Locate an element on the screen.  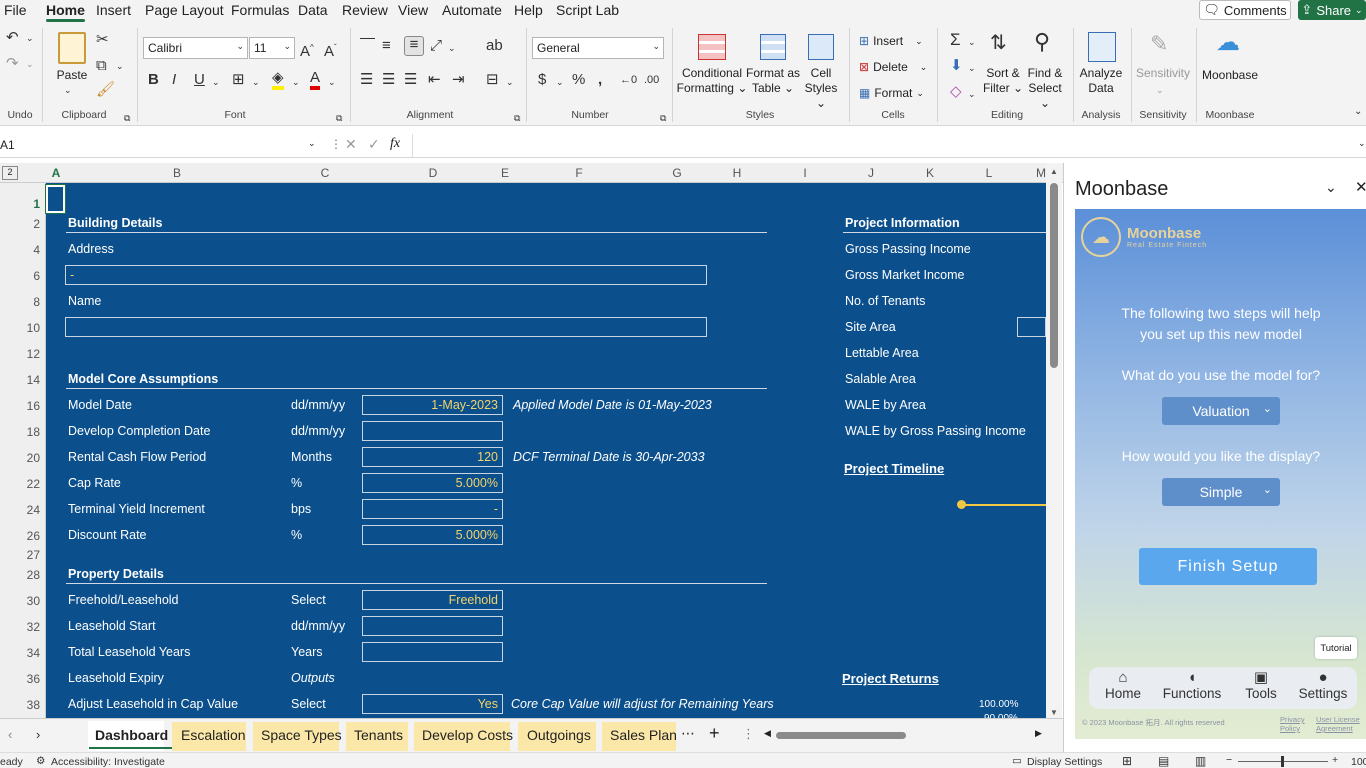
format-cells-button: ▦ Format ⌄ is located at coordinates (891, 93).